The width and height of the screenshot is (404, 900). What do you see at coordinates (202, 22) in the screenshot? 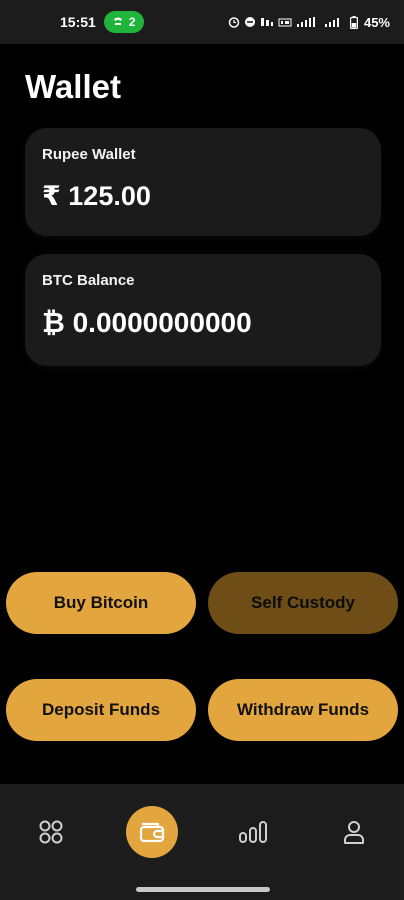
I see `status-bar: 15:51 2 45%` at bounding box center [202, 22].